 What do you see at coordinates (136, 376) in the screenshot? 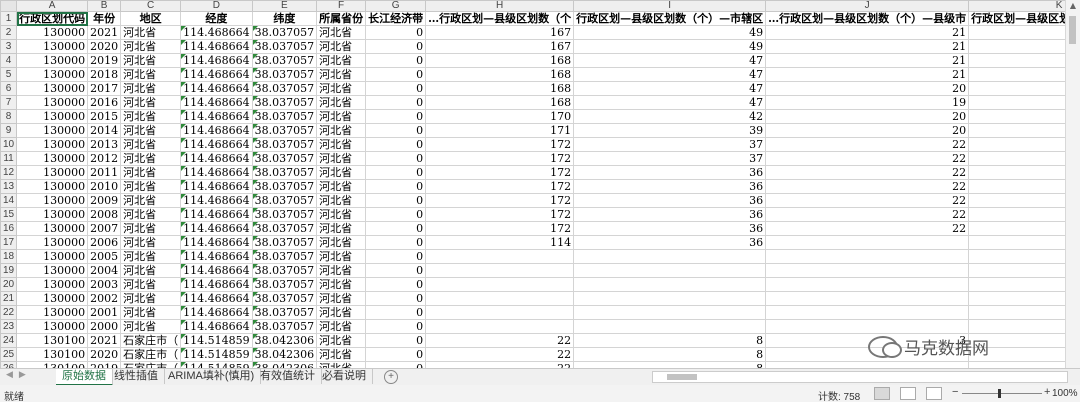
I see `sheet-tab: 线性插值` at bounding box center [136, 376].